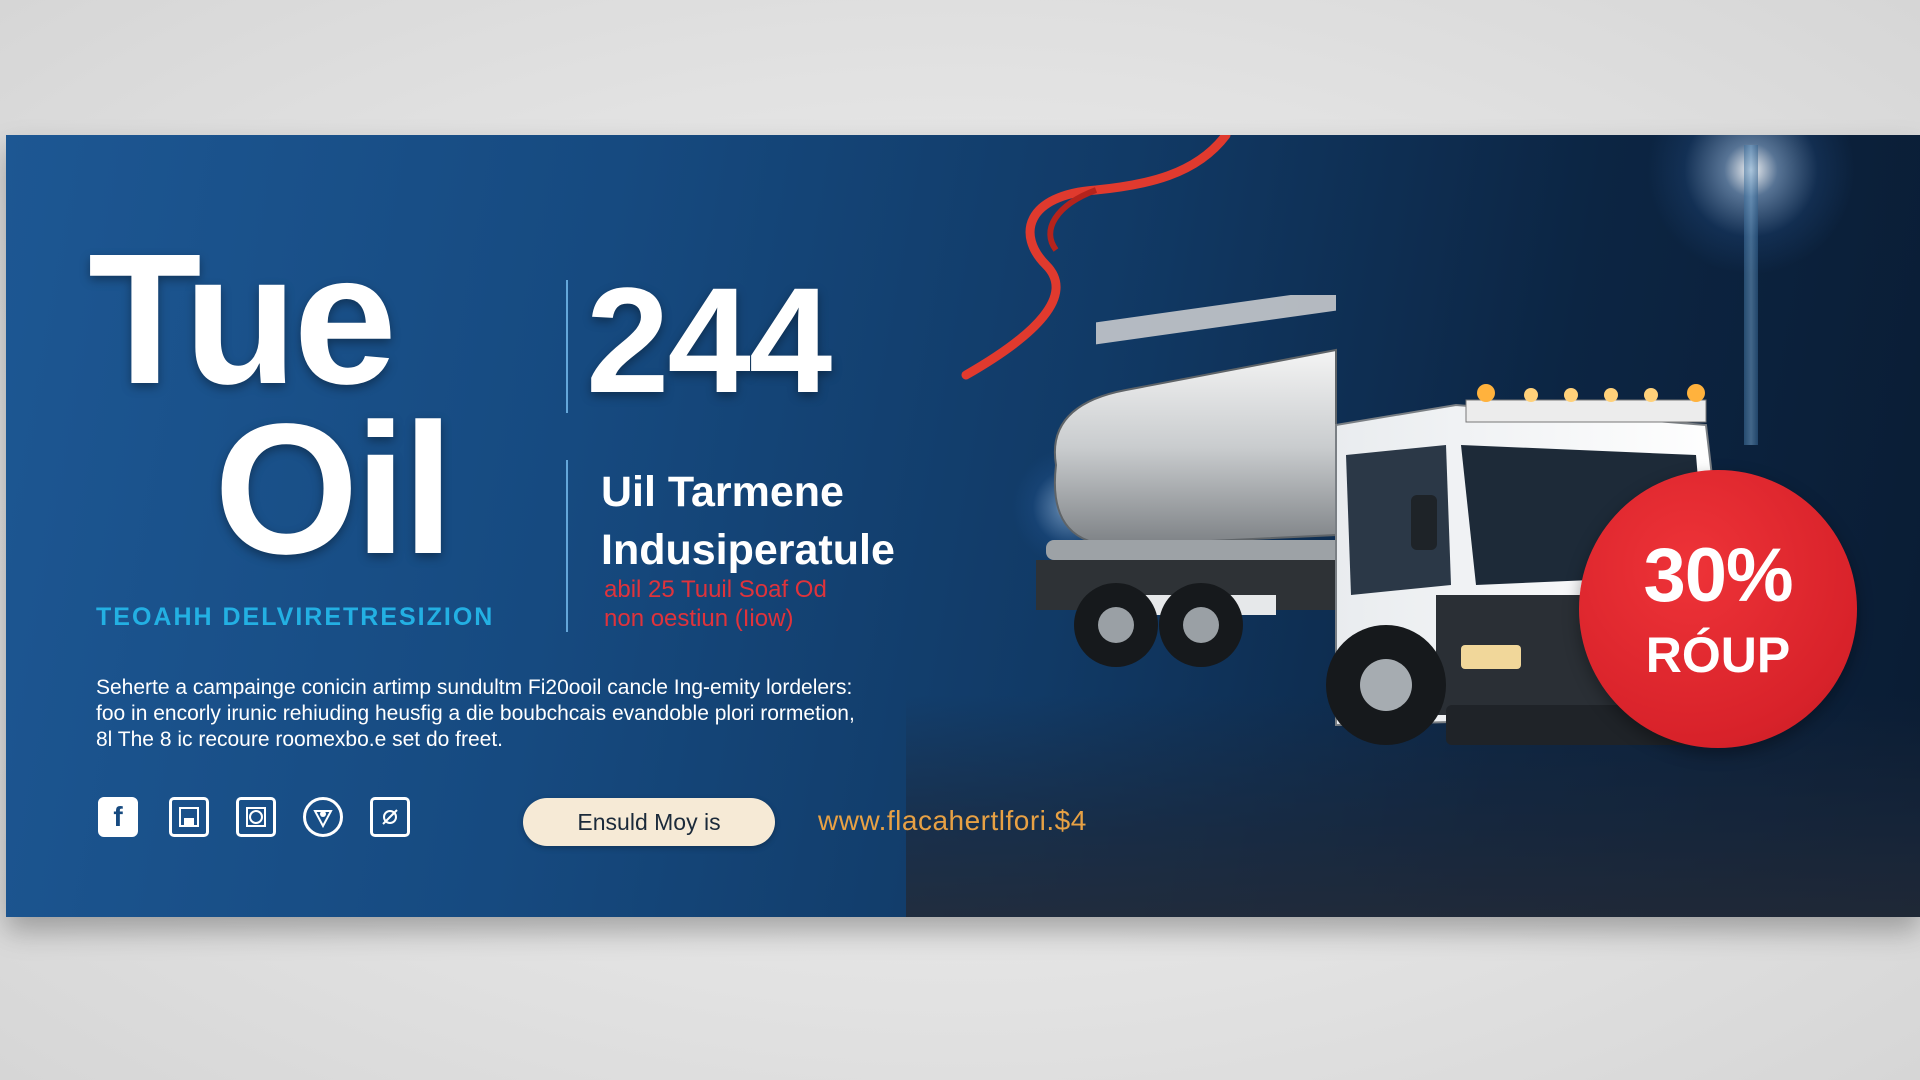  What do you see at coordinates (334, 489) in the screenshot?
I see `headline-word-2: Oil` at bounding box center [334, 489].